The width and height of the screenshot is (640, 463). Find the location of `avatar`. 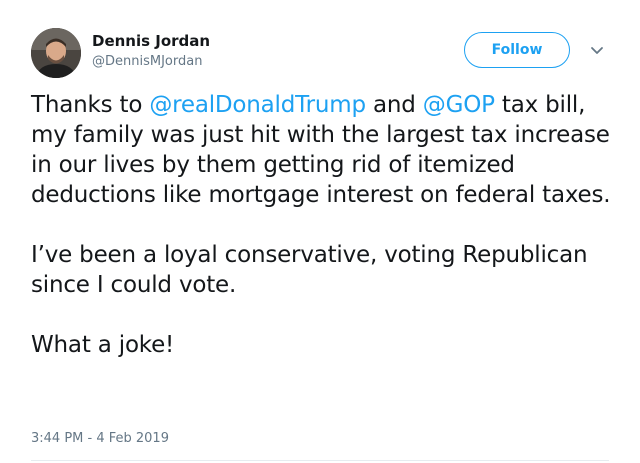

avatar is located at coordinates (56, 53).